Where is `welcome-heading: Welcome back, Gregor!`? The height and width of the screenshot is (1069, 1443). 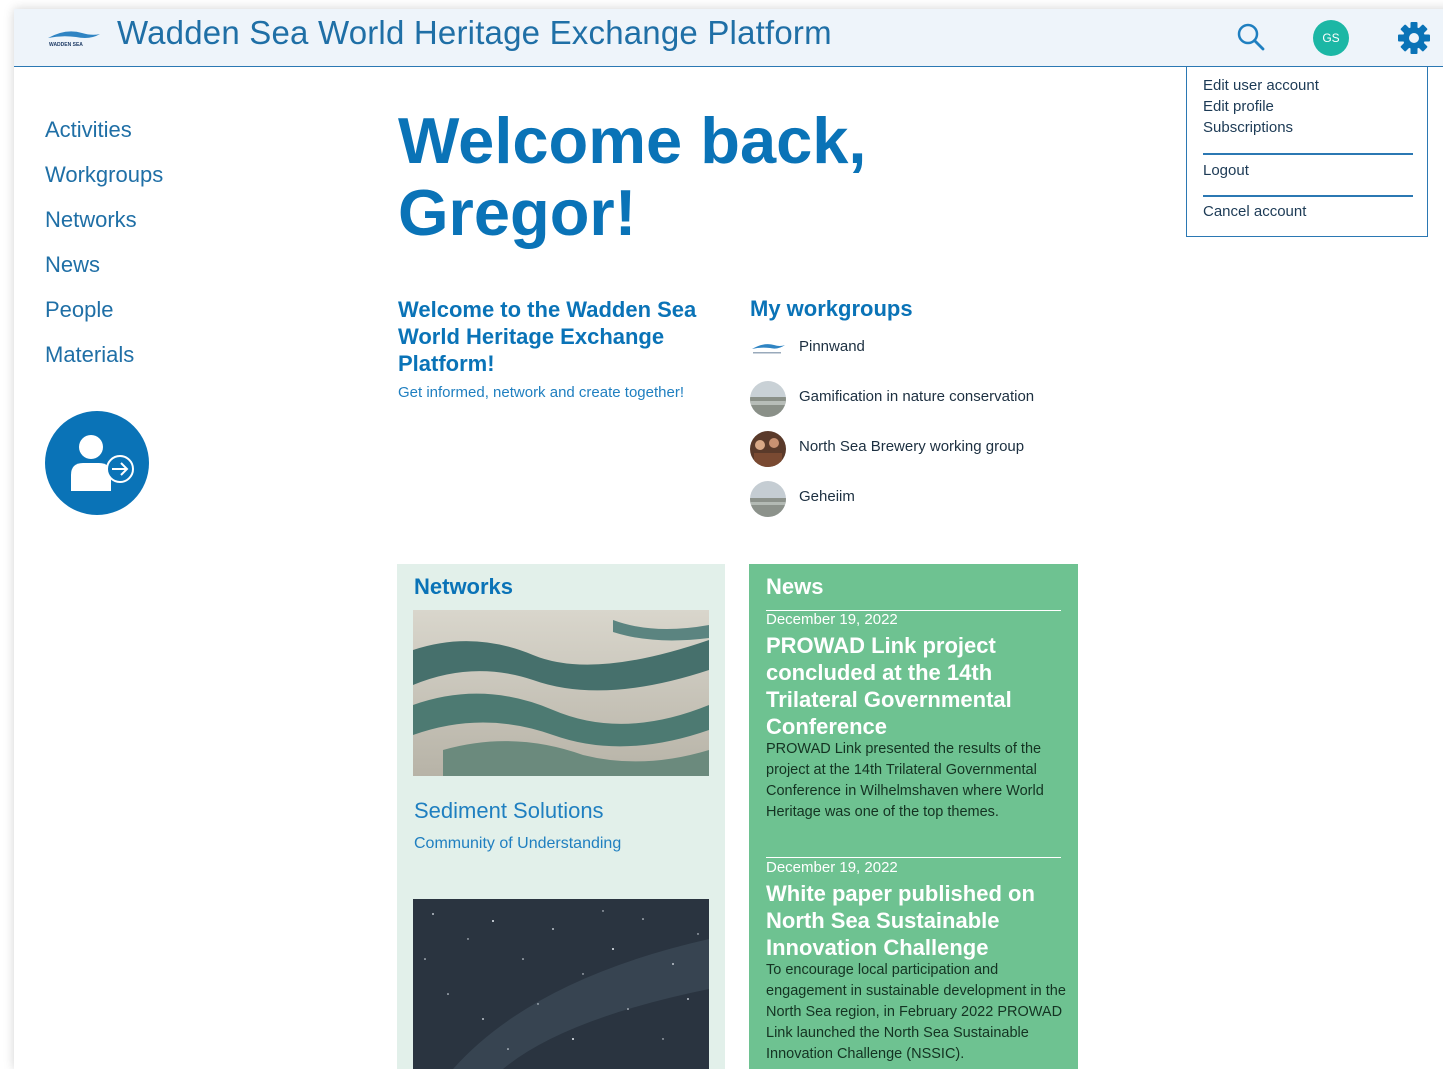
welcome-heading: Welcome back, Gregor! is located at coordinates (698, 177).